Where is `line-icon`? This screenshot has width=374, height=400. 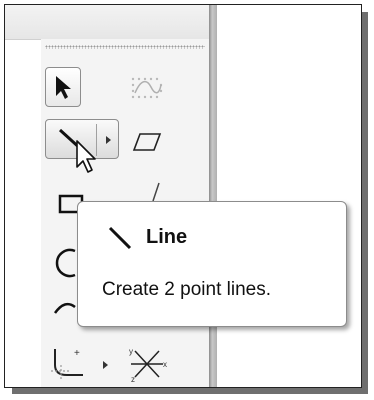 line-icon is located at coordinates (120, 238).